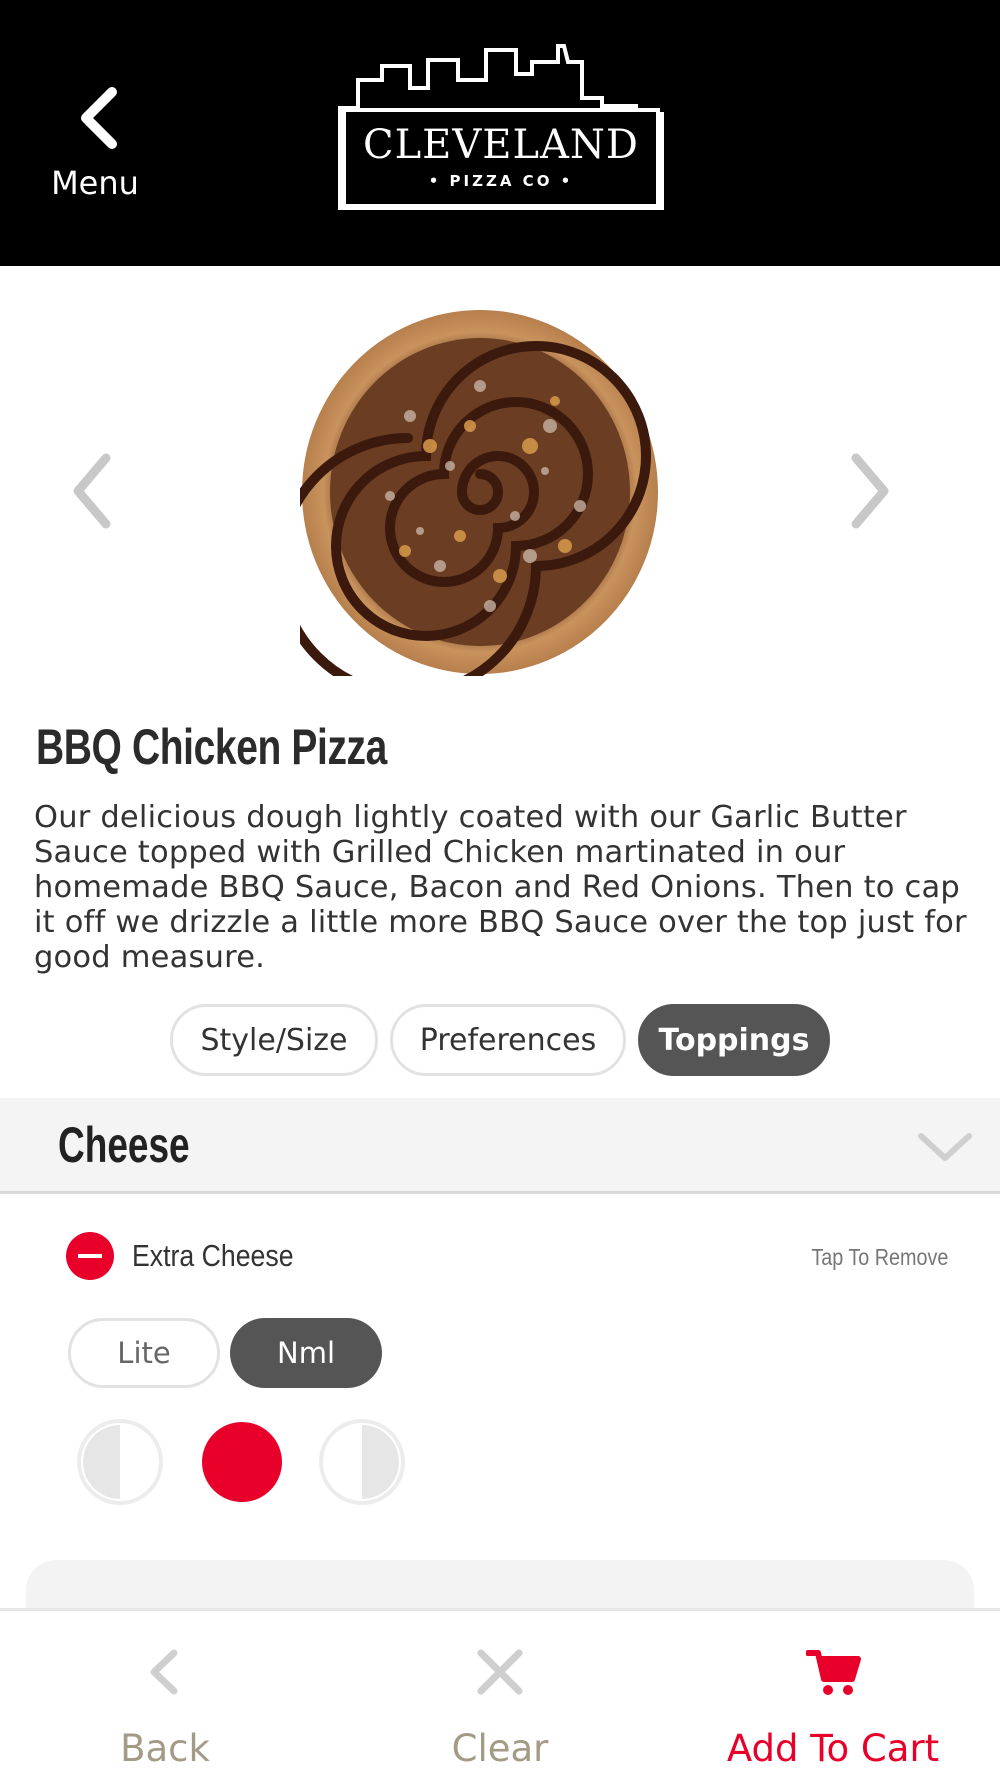 The image size is (1000, 1778). I want to click on chevron-down-icon, so click(945, 1147).